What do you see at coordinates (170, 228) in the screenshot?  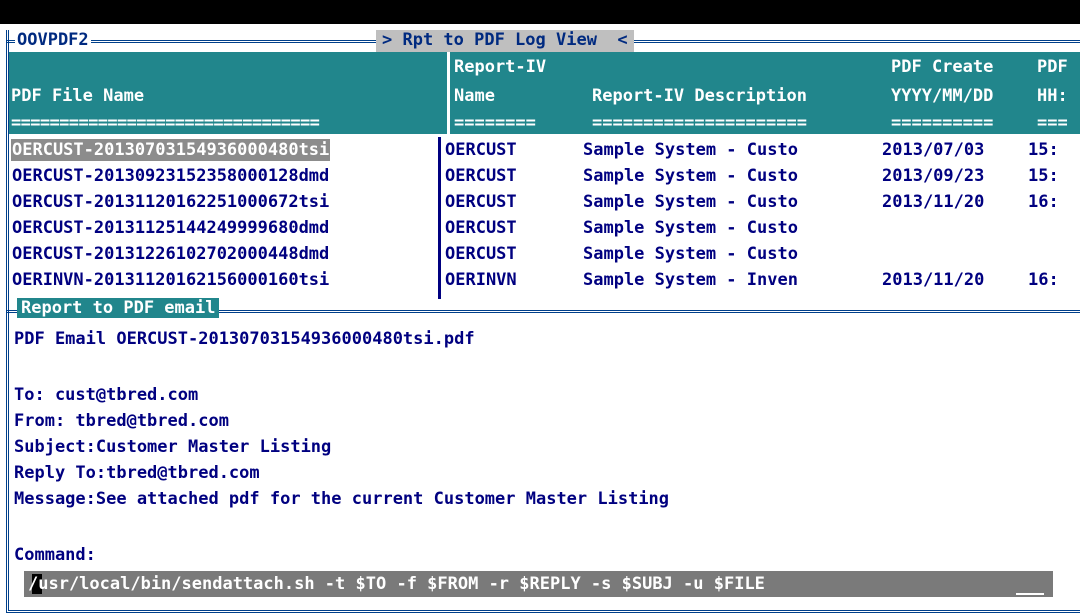 I see `row-file-name: OERCUST-20131125144249999680dmd` at bounding box center [170, 228].